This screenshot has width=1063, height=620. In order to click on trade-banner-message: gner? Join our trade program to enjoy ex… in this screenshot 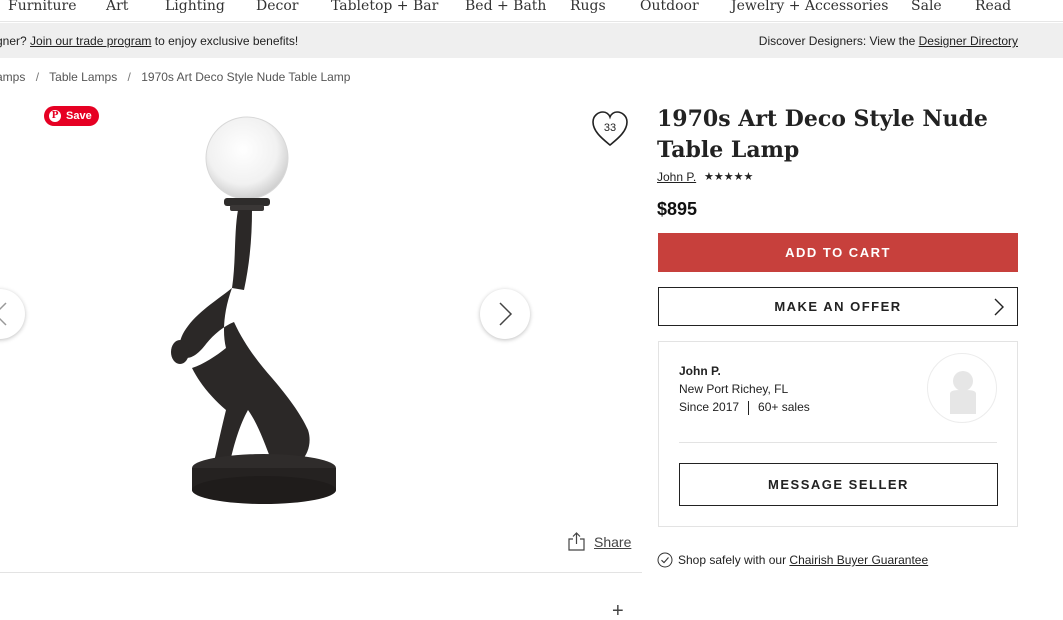, I will do `click(149, 41)`.